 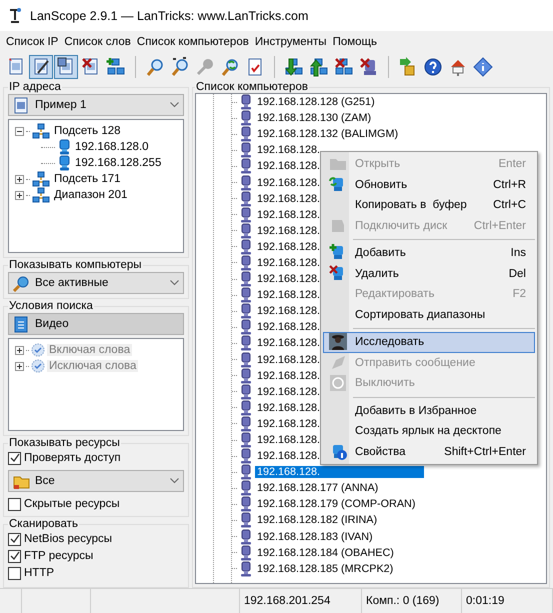 I want to click on info-icon, so click(x=483, y=67).